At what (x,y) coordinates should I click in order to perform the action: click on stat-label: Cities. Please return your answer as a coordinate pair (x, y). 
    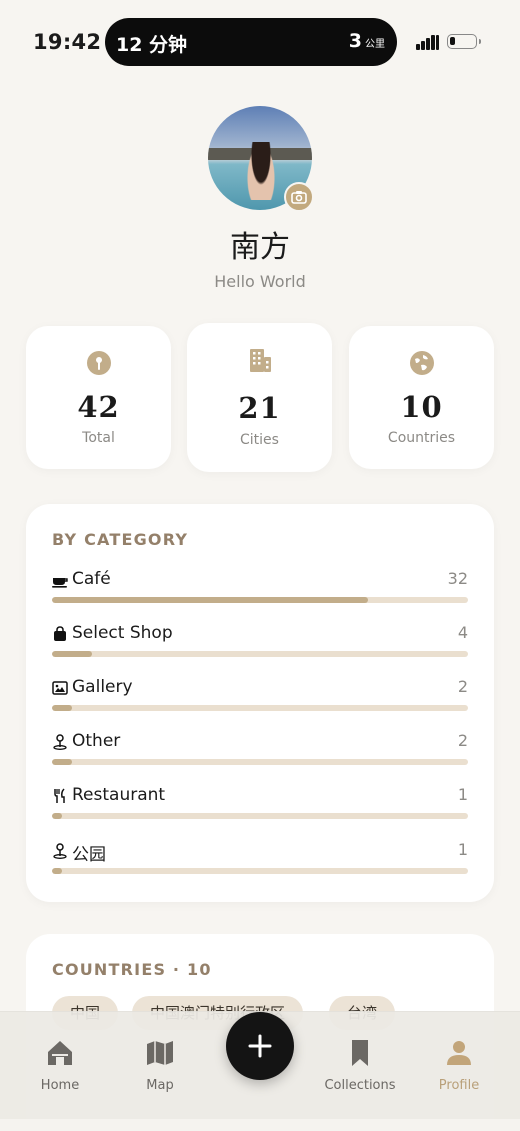
    Looking at the image, I should click on (259, 440).